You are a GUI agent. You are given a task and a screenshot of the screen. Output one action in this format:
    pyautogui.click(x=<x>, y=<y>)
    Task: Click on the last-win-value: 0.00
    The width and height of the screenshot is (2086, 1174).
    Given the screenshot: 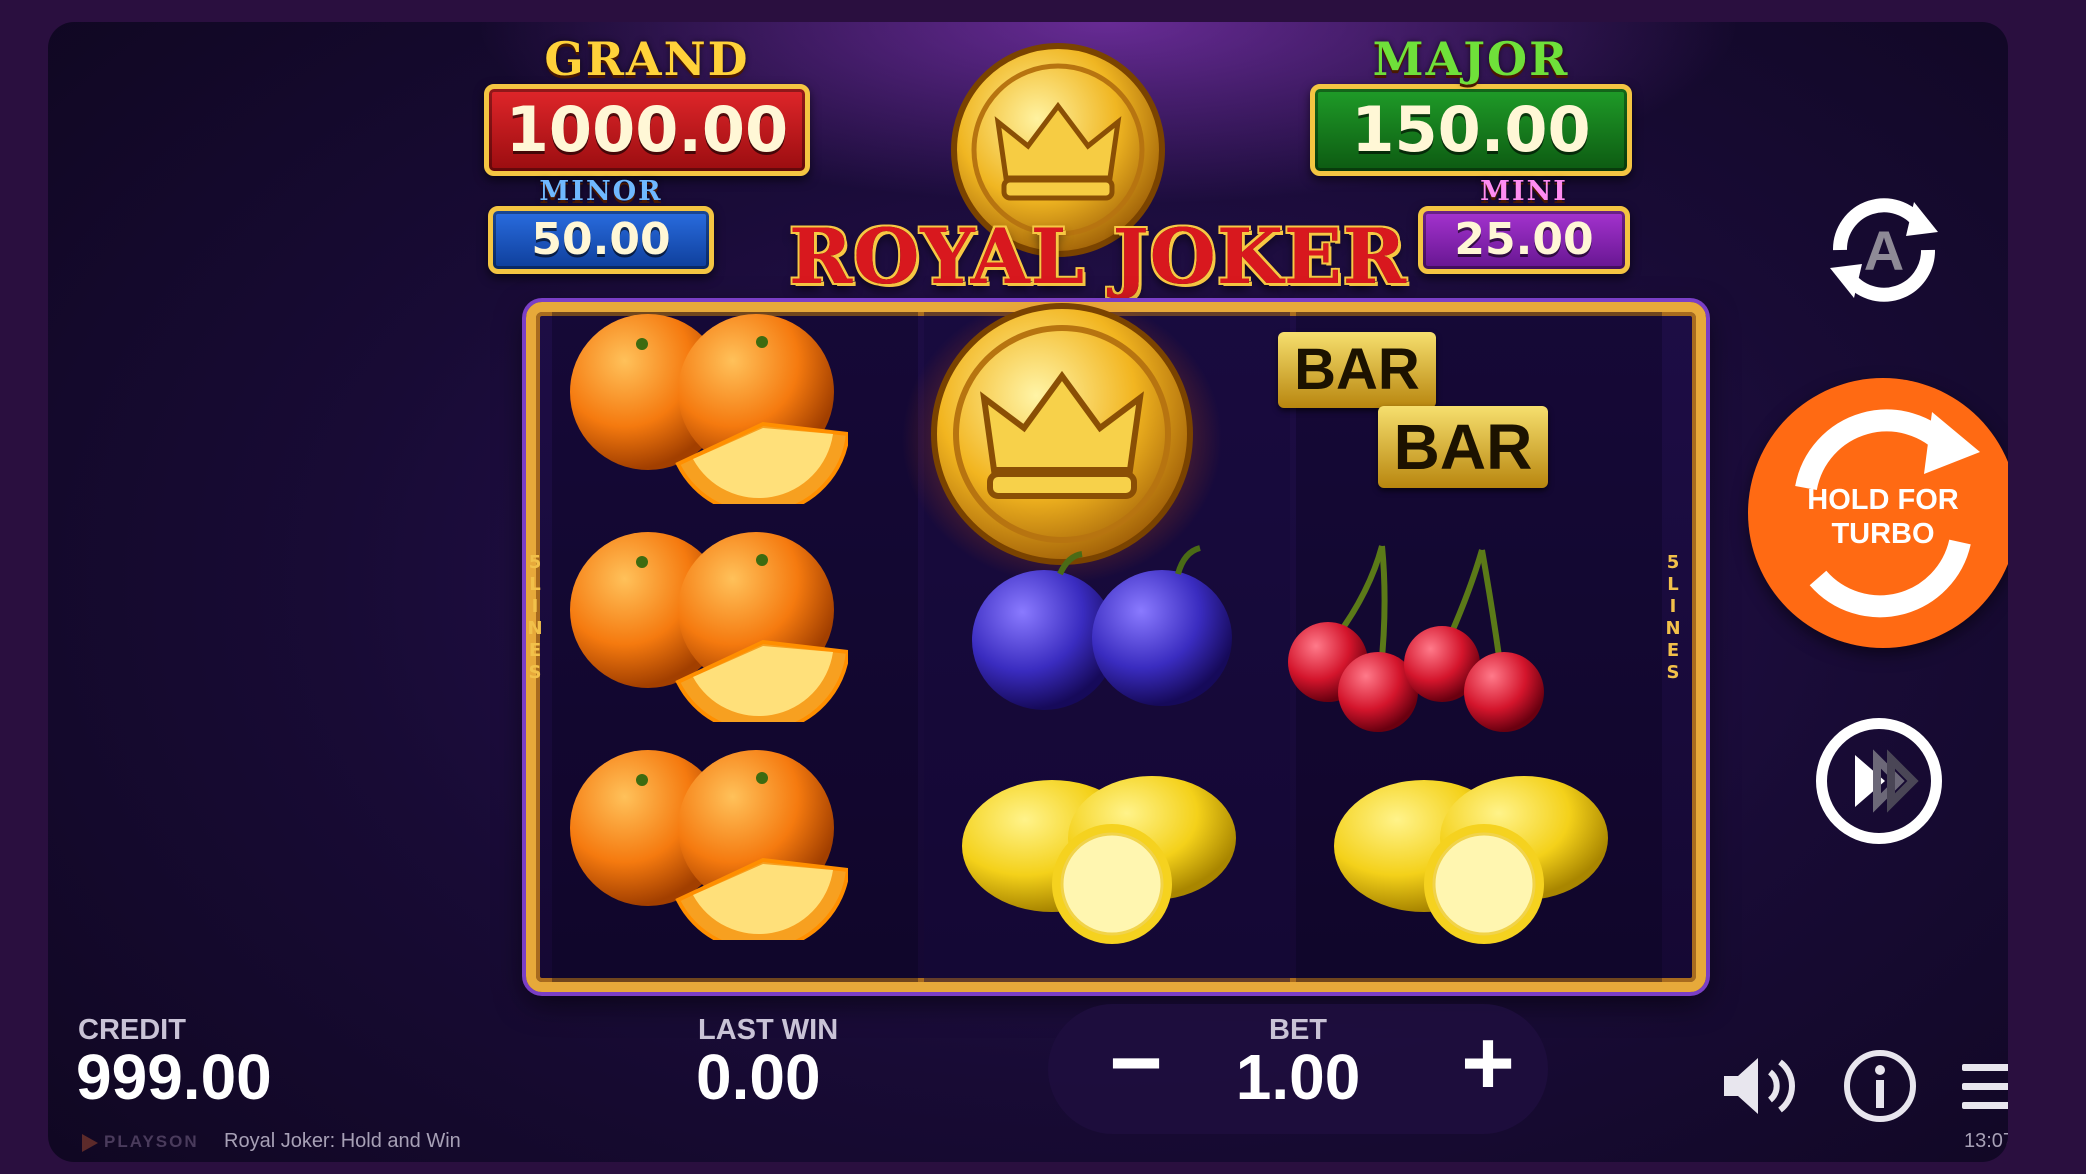 What is the action you would take?
    pyautogui.click(x=758, y=1077)
    